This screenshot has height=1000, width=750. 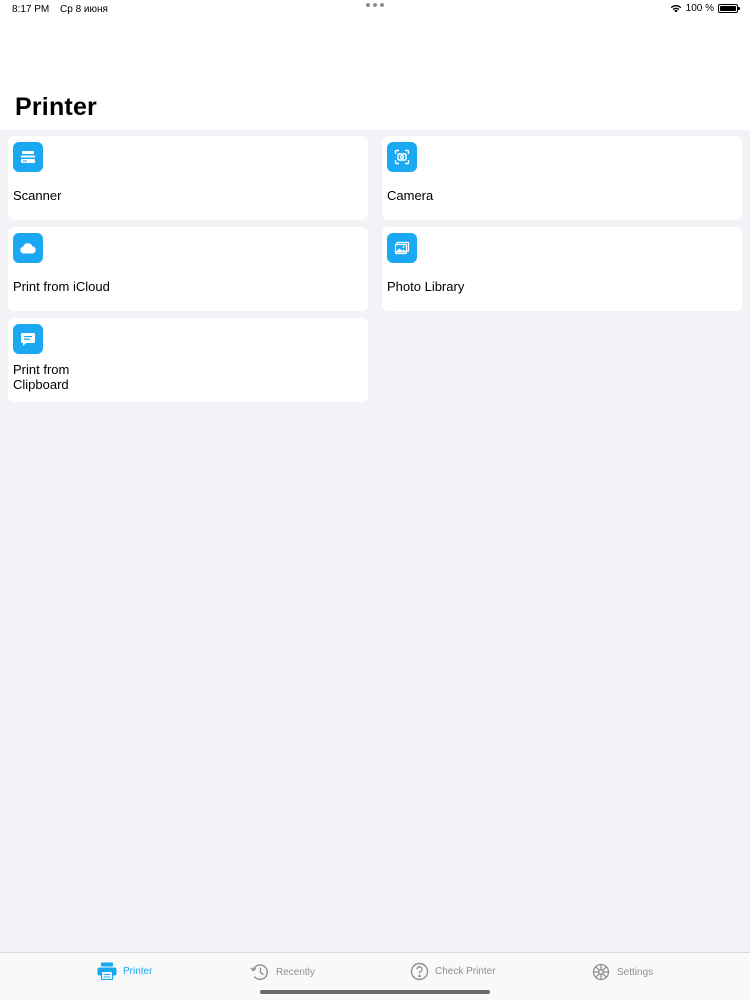 I want to click on tile-label: Scanner, so click(x=37, y=195).